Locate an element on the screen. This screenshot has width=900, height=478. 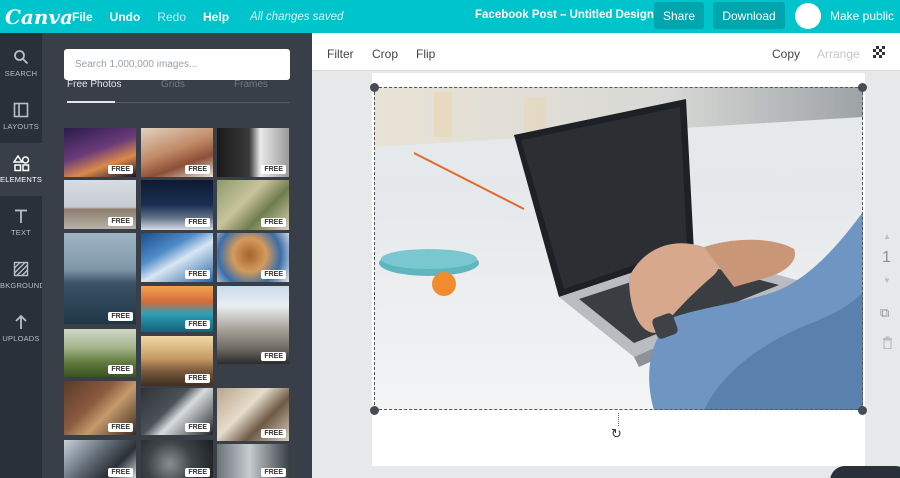
download-button: Download is located at coordinates (749, 15).